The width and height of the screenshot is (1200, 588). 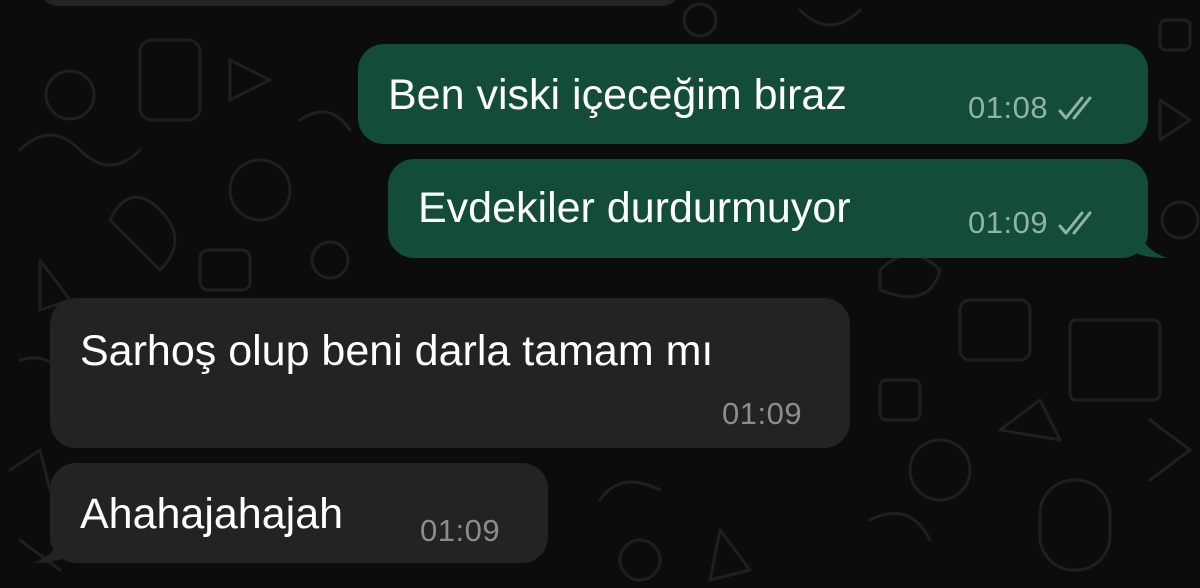 I want to click on outgoing-message-bubble: Evdekiler durdurmuyor 01:09, so click(x=768, y=208).